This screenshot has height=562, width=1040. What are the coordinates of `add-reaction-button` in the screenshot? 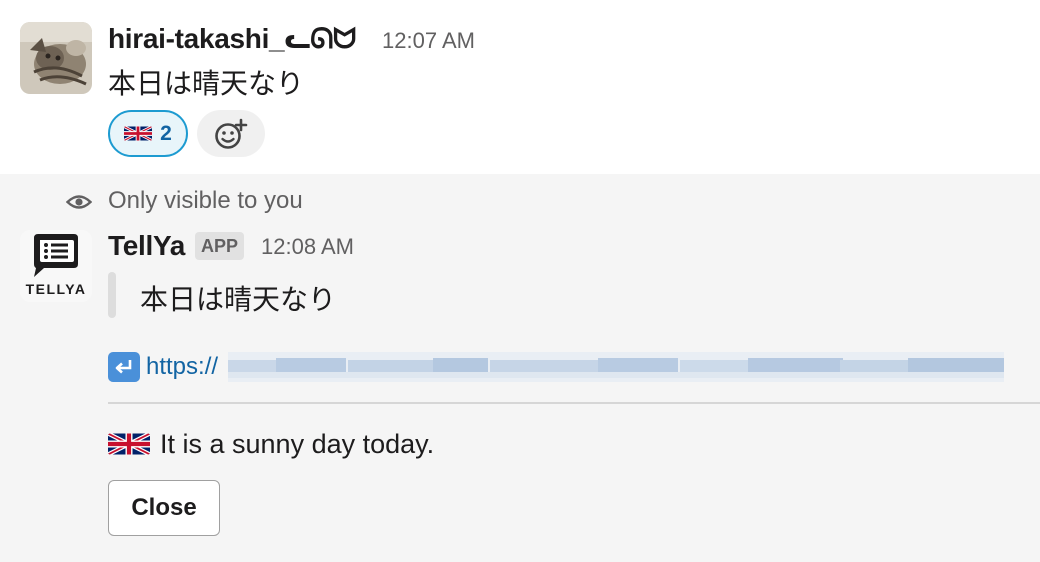 It's located at (231, 133).